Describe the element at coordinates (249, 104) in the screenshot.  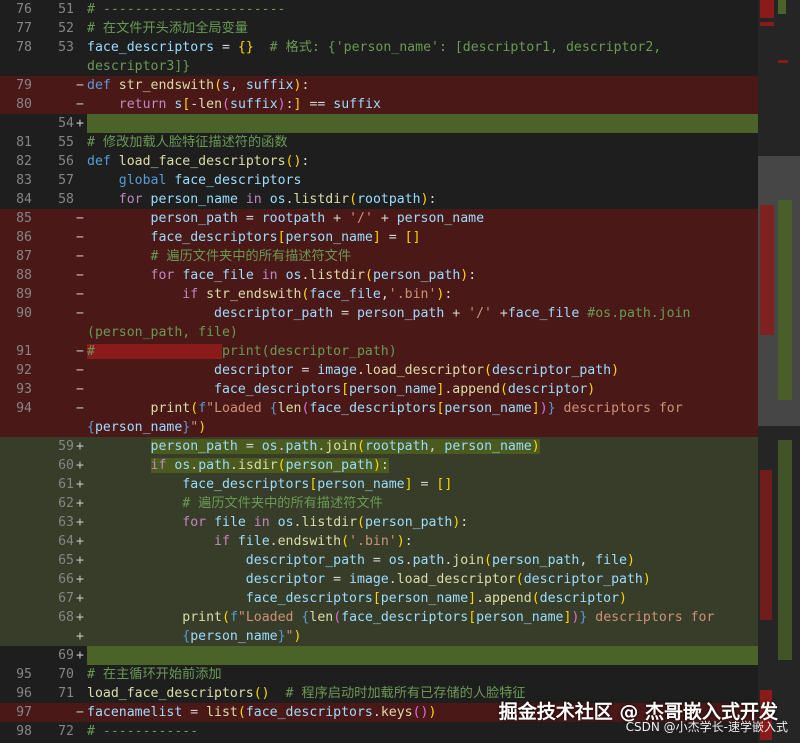
I see `code-text: return s[-len(suffix):] == suffix` at that location.